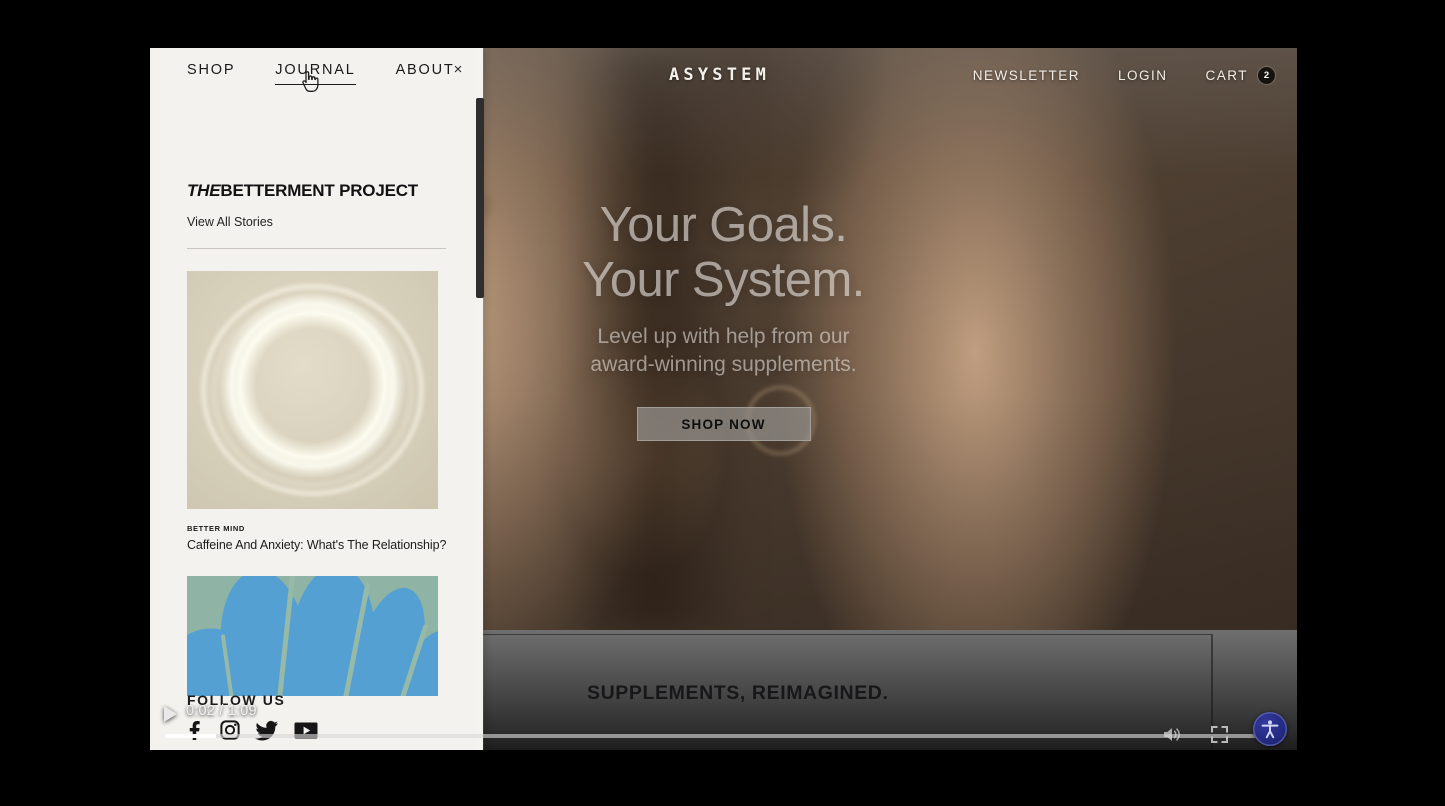  I want to click on shop-now-button: SHOP NOW, so click(723, 424).